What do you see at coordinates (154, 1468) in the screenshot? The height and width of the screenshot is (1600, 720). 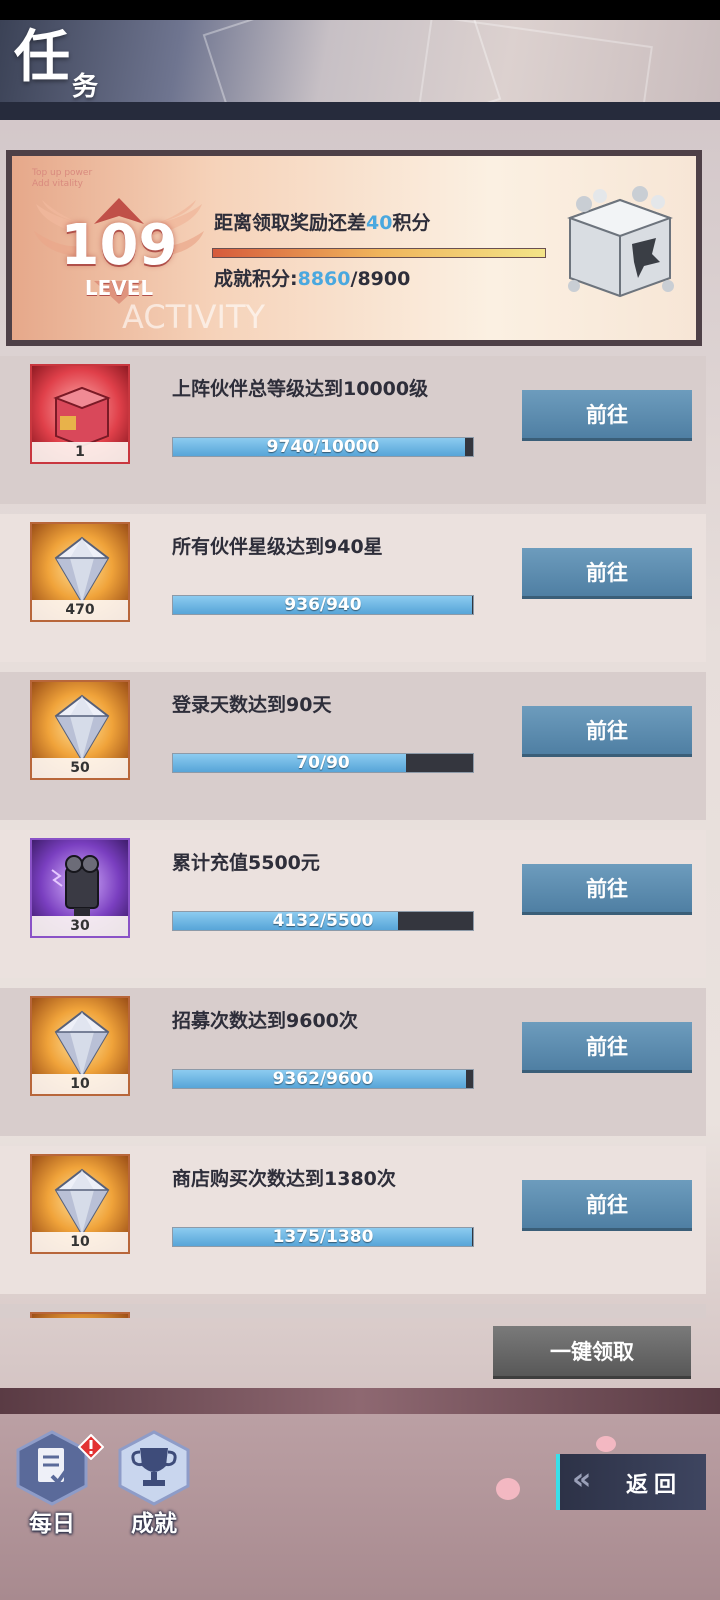 I see `trophy-icon` at bounding box center [154, 1468].